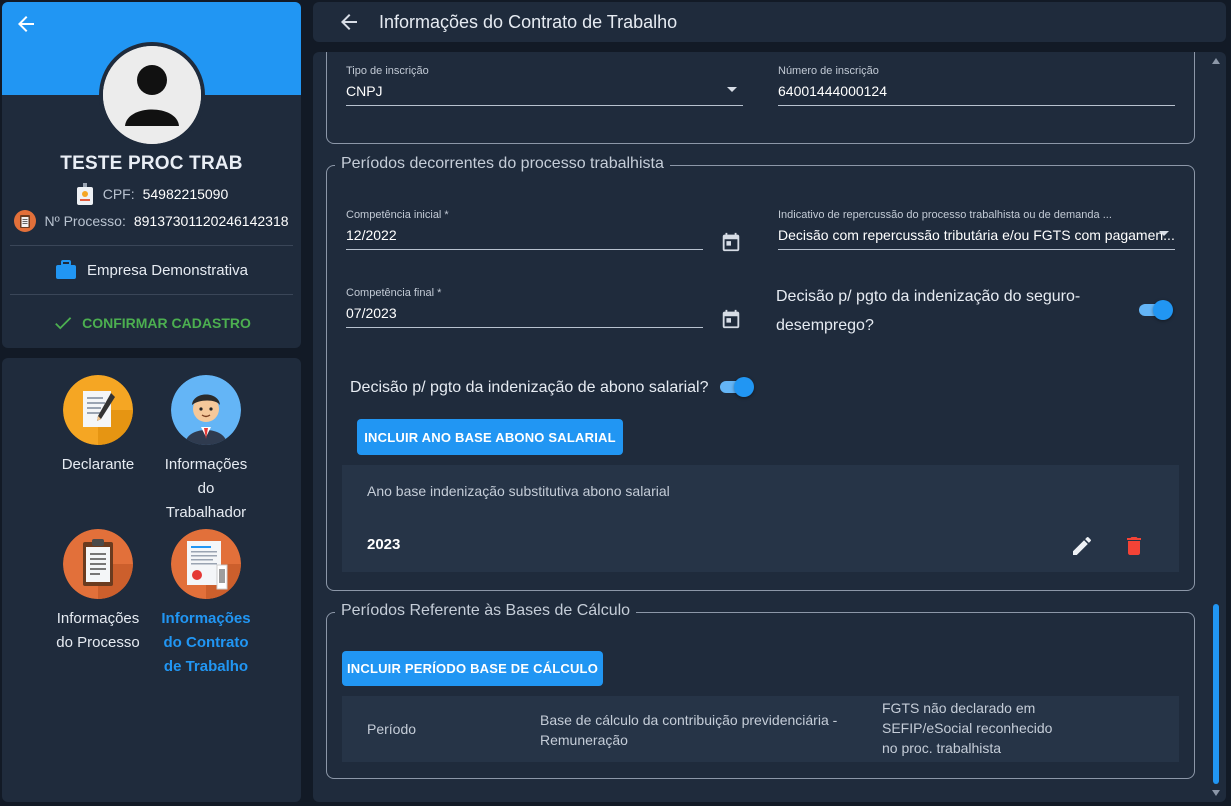 Image resolution: width=1231 pixels, height=806 pixels. What do you see at coordinates (1216, 427) in the screenshot?
I see `scrollbar` at bounding box center [1216, 427].